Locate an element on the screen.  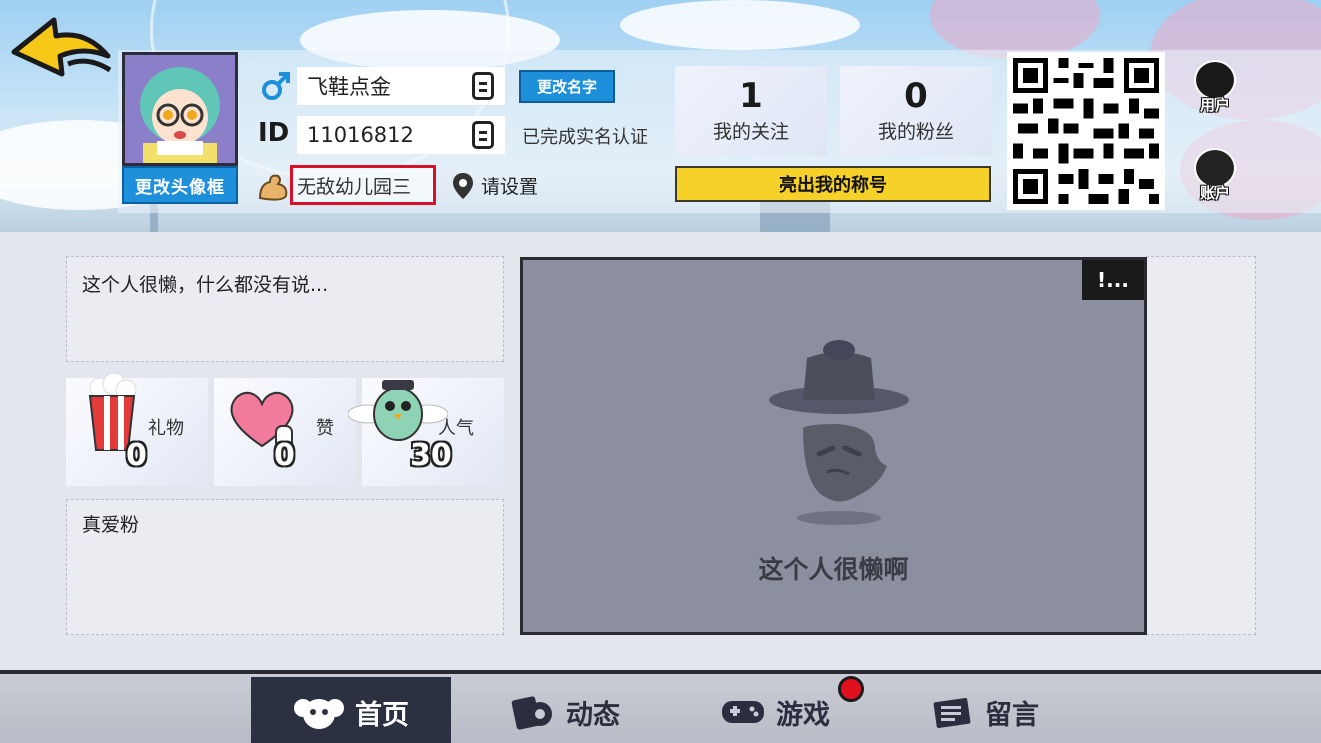
bottom-nav: 首页 动态 游戏 留言 is located at coordinates (660, 706).